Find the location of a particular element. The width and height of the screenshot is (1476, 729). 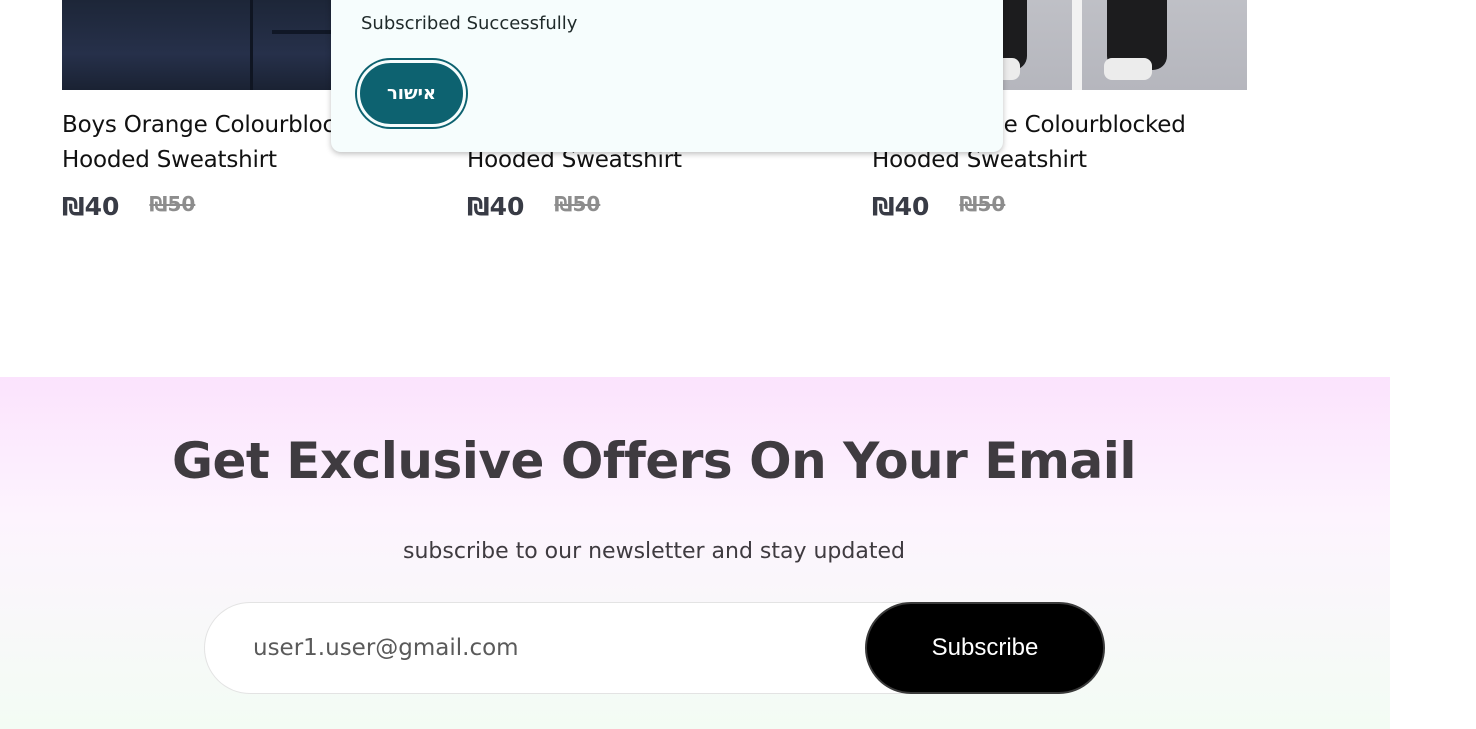

dialog-message: Subscribed Successfully is located at coordinates (469, 23).